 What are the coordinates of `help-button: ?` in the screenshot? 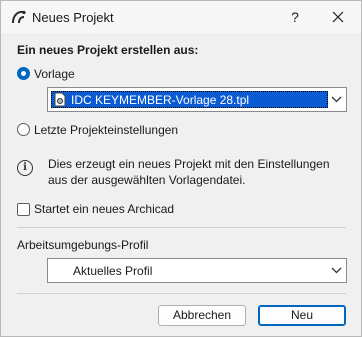 It's located at (295, 17).